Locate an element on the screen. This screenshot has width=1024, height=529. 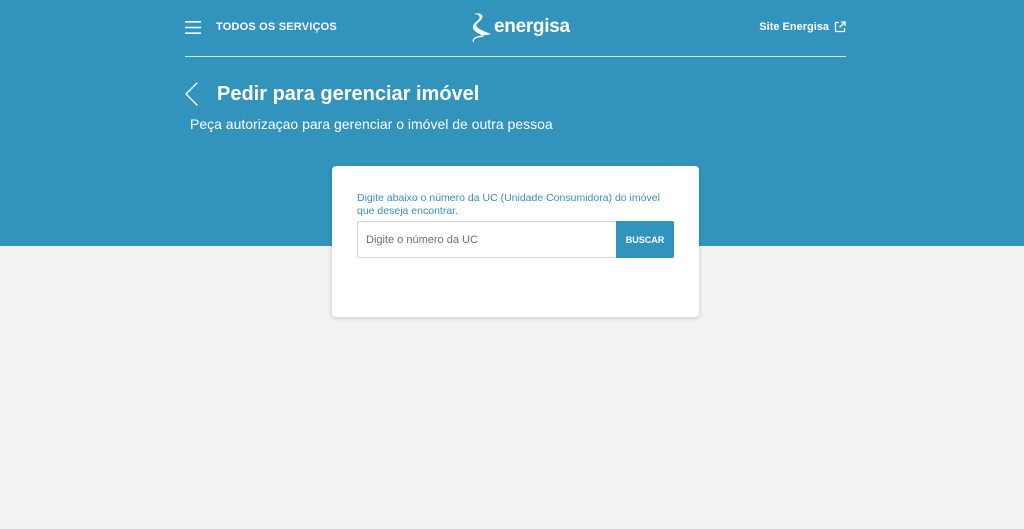
external-link-icon is located at coordinates (840, 27).